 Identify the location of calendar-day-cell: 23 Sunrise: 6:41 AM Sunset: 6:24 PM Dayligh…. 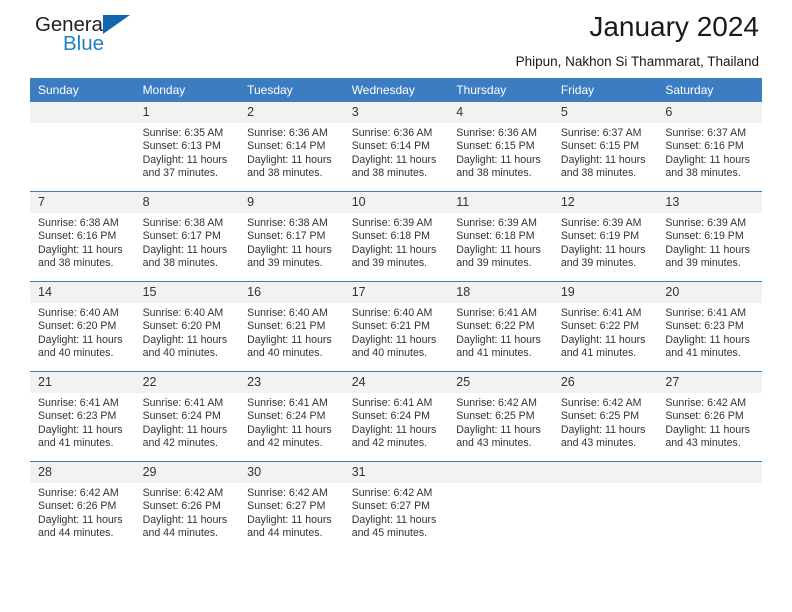
(291, 416).